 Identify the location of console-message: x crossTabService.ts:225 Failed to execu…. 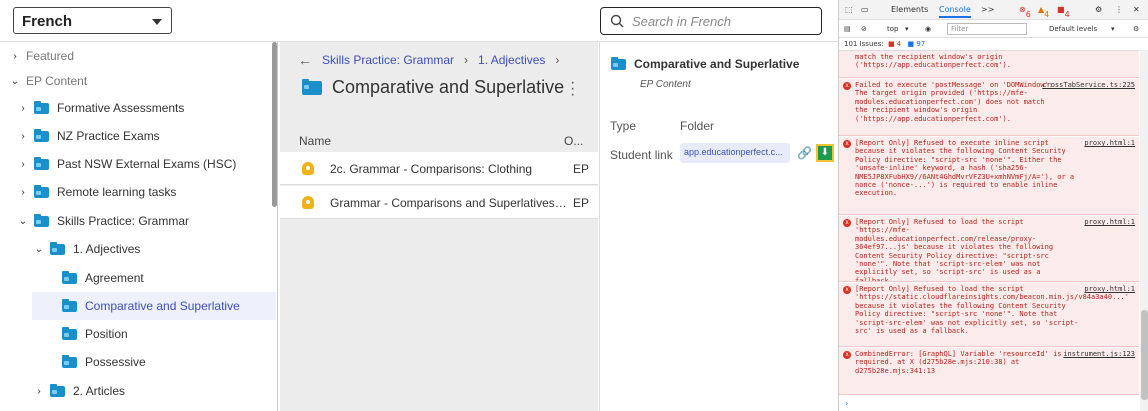
(989, 107).